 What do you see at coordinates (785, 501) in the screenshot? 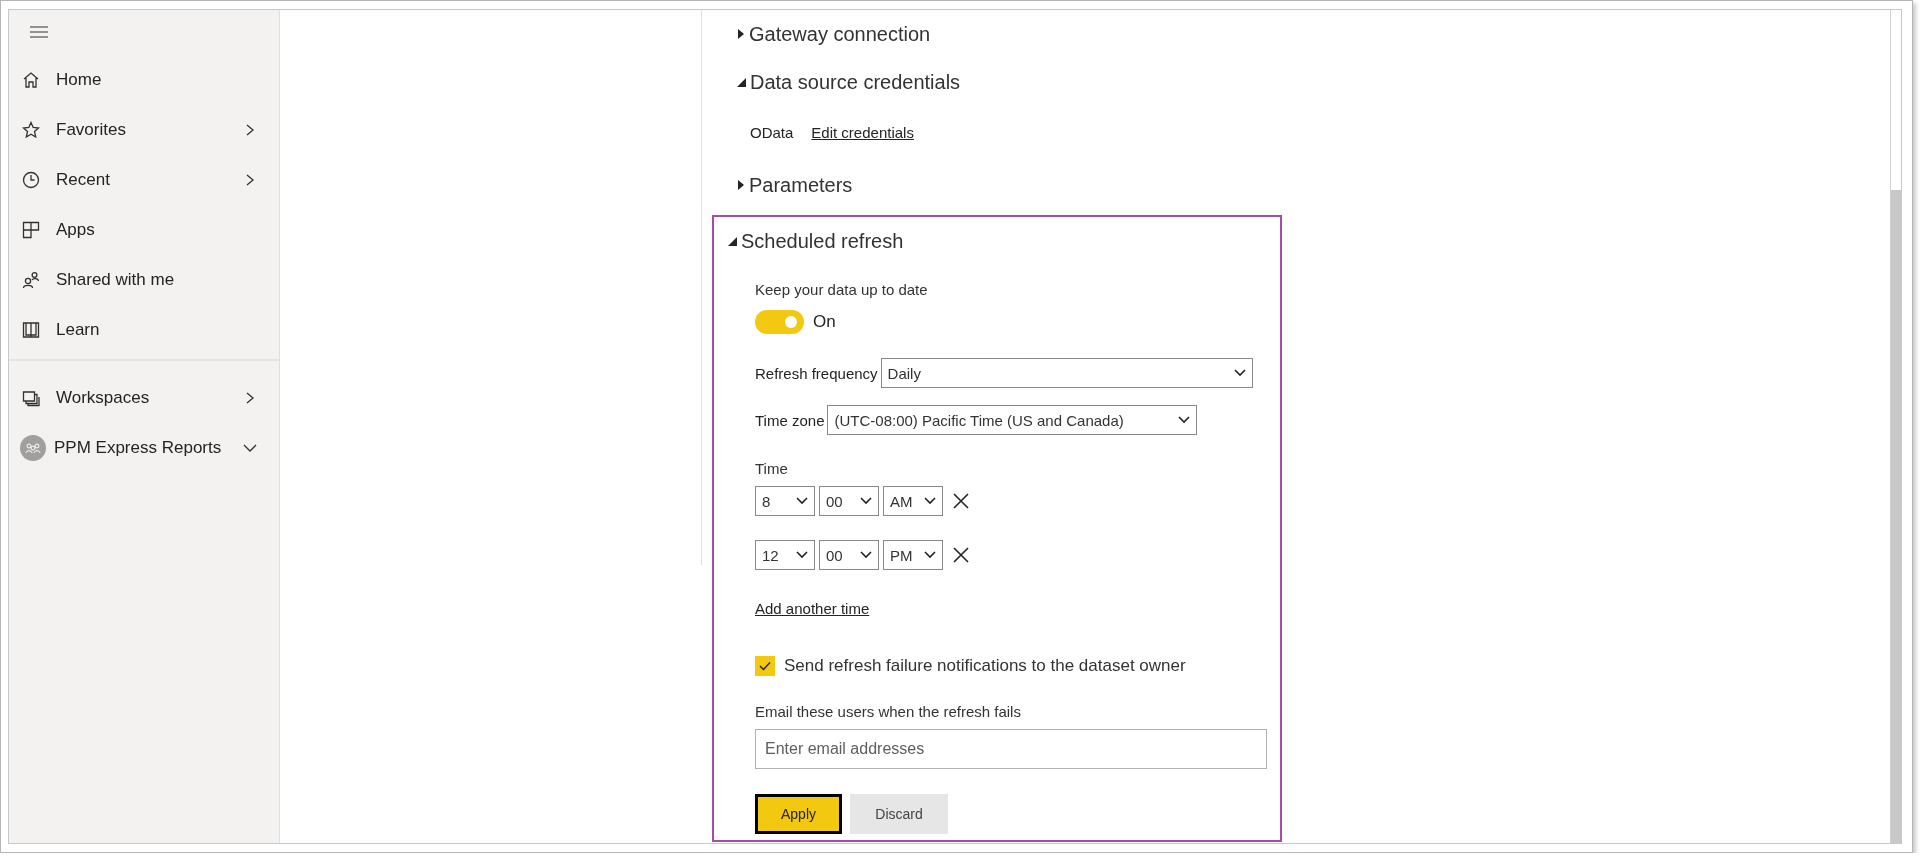
I see `hour-dropdown: 8` at bounding box center [785, 501].